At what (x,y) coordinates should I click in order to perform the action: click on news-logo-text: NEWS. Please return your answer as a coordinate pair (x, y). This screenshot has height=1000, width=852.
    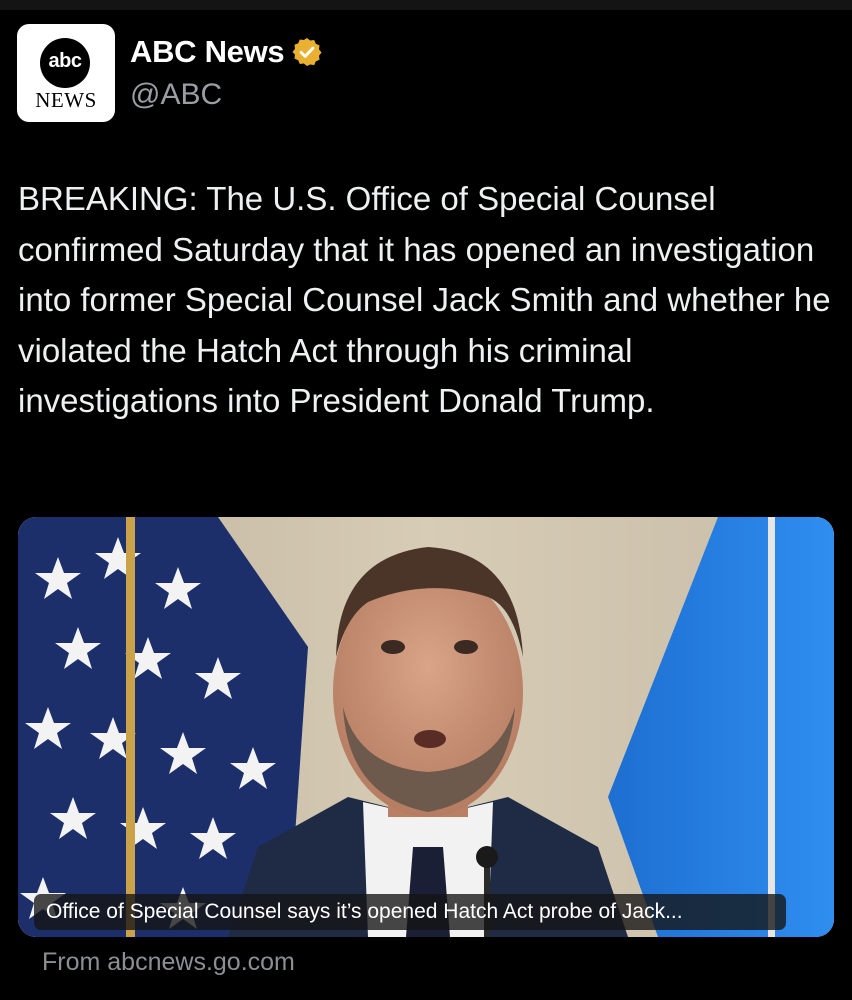
    Looking at the image, I should click on (66, 100).